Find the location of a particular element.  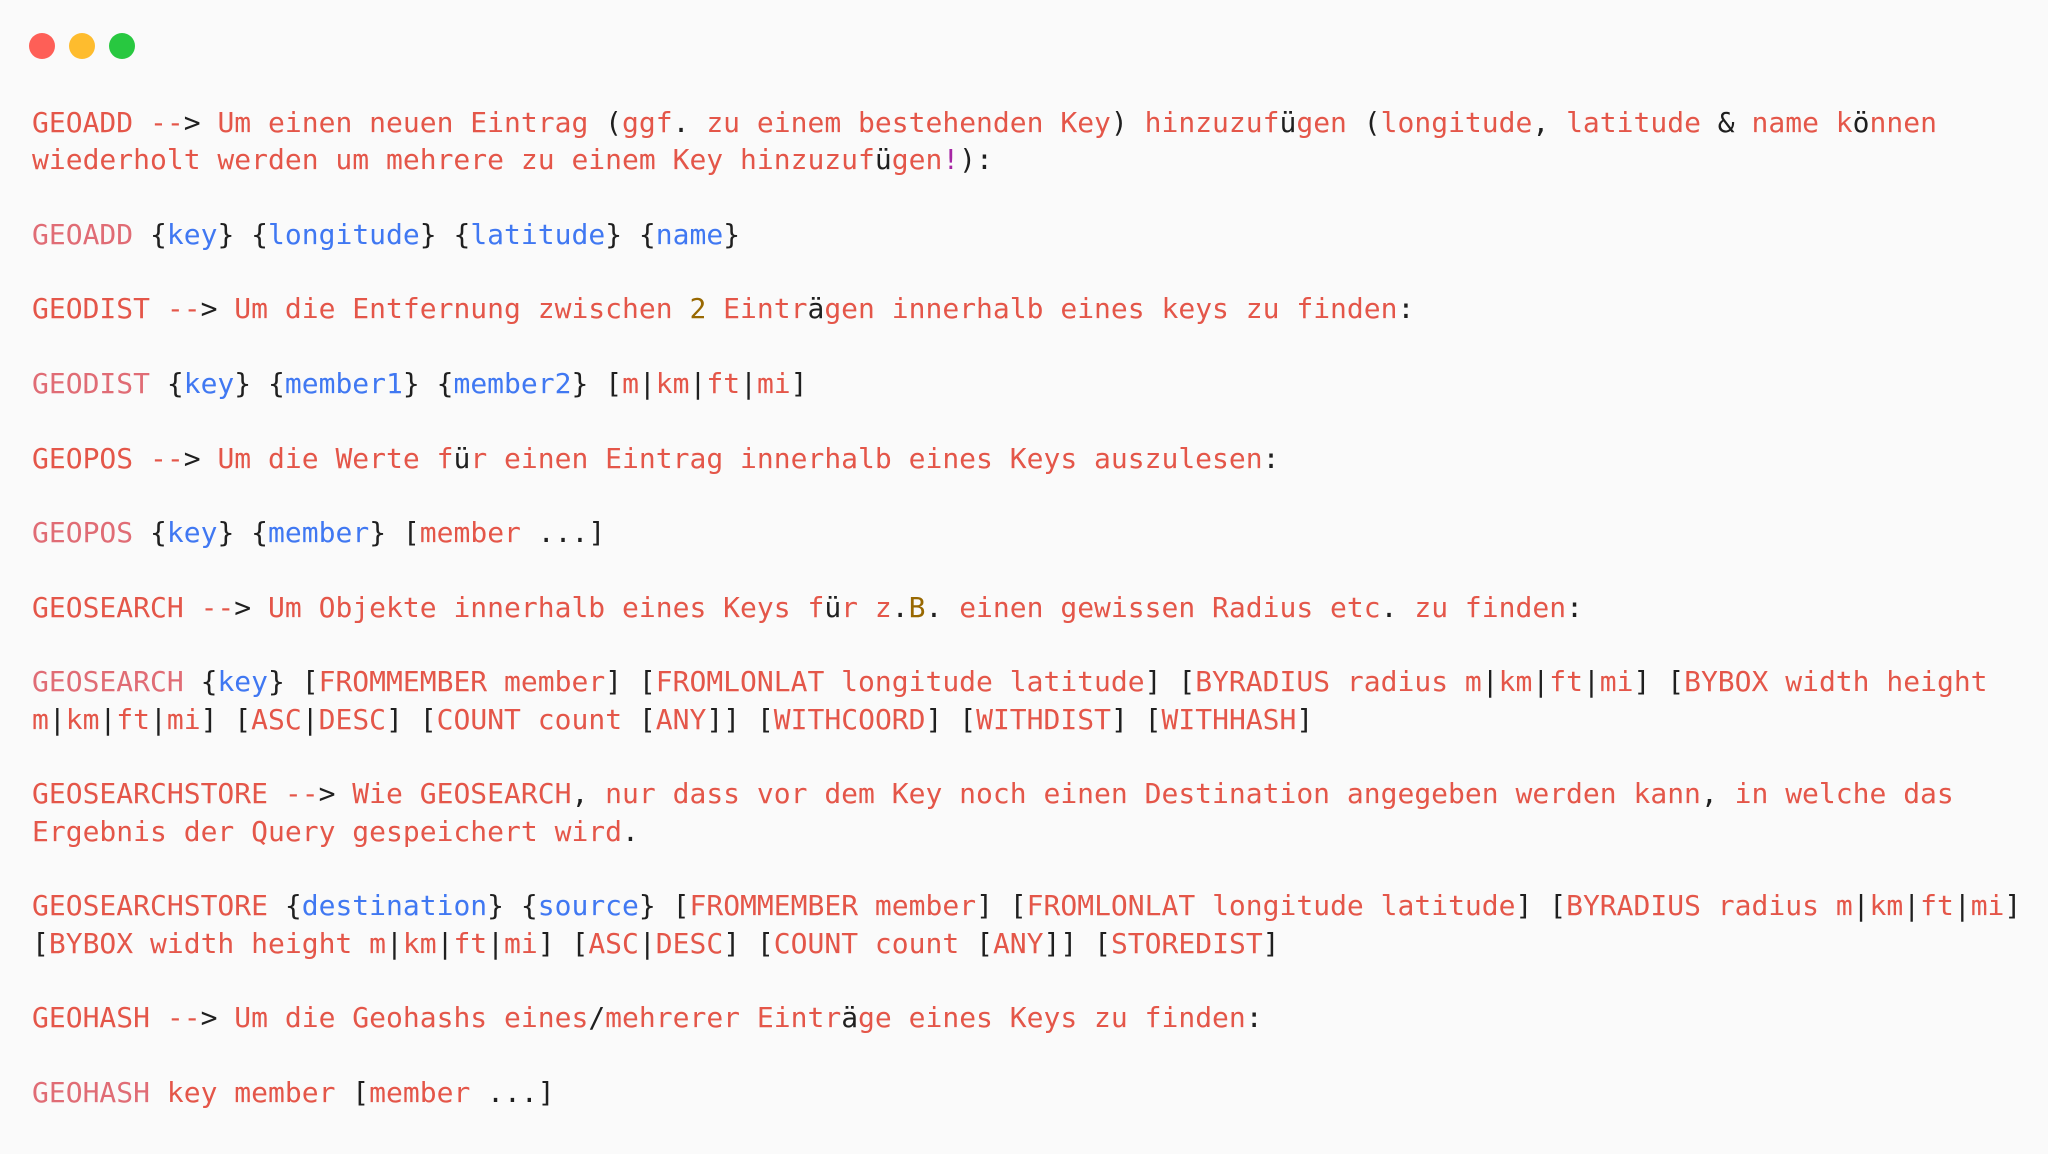

code-token: GEOSEARCH is located at coordinates (116, 682).